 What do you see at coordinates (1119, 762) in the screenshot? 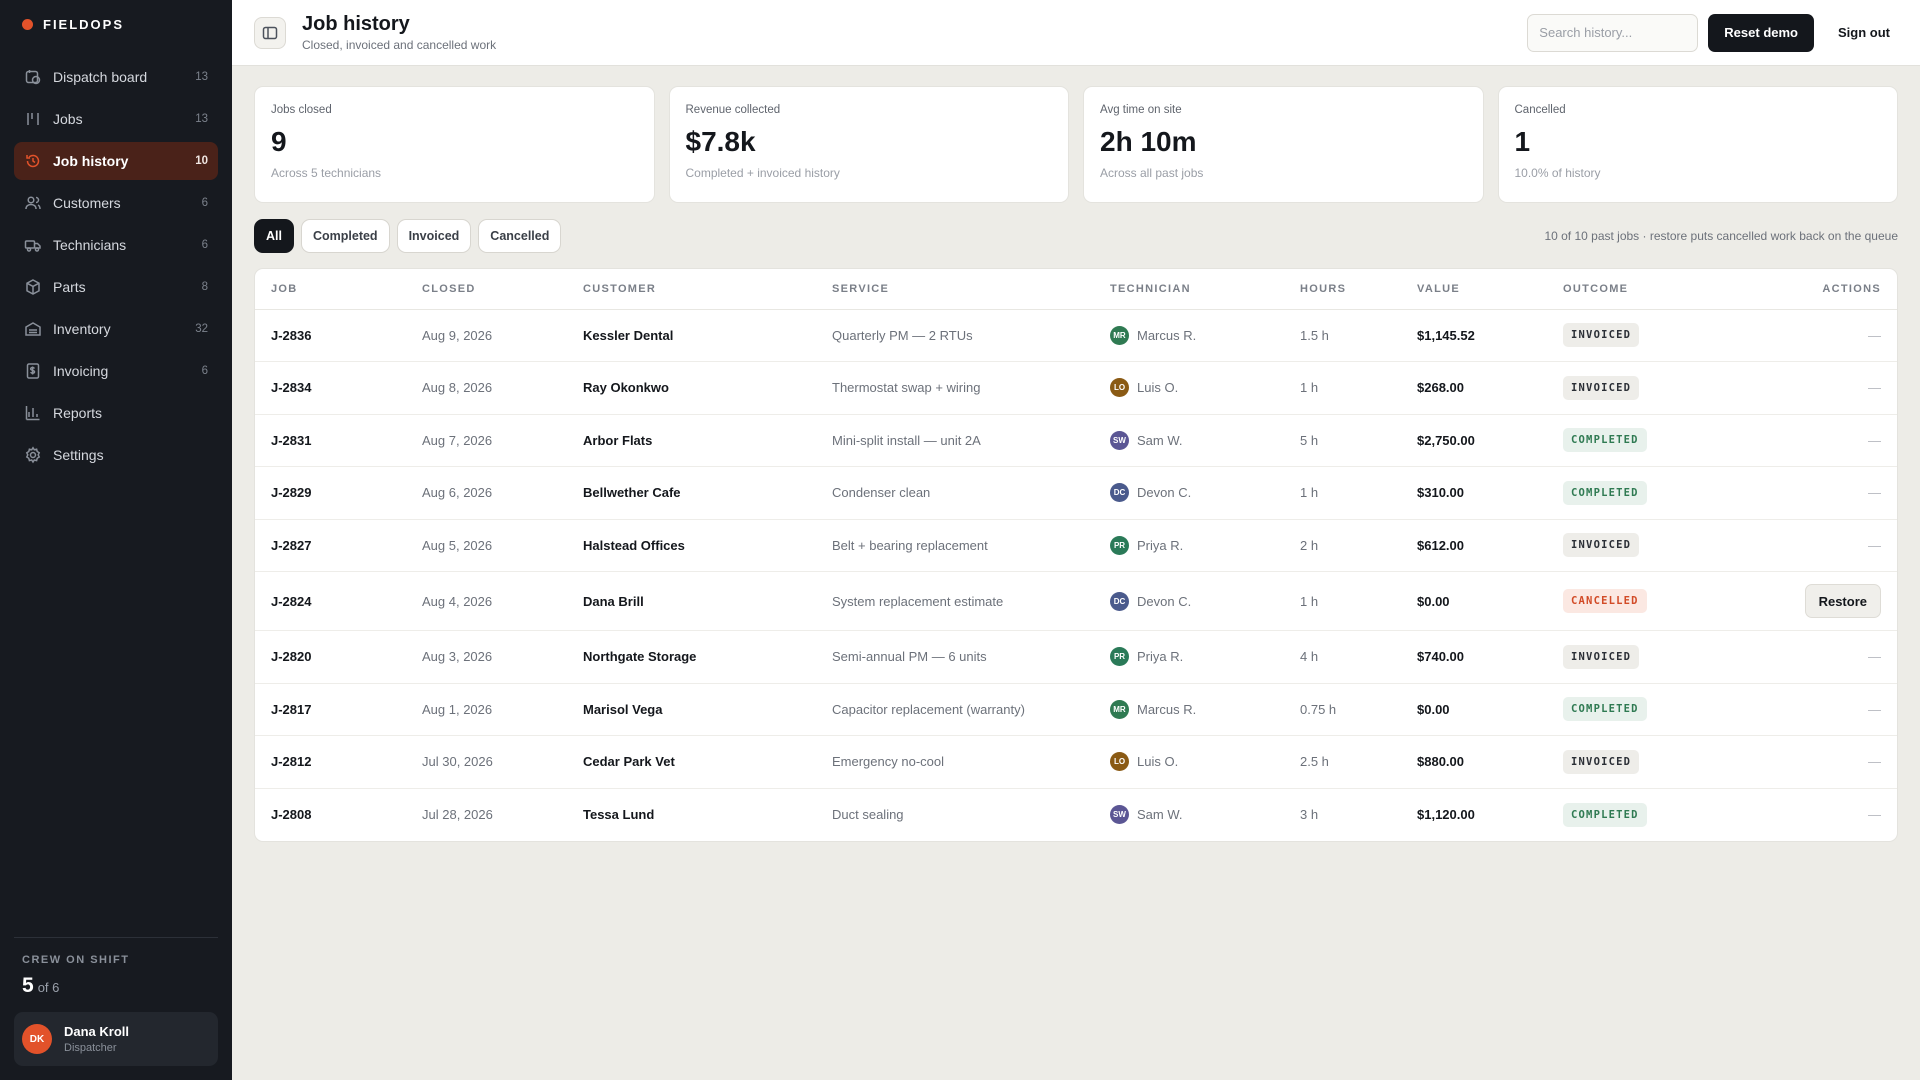
I see `technician-avatar: LO` at bounding box center [1119, 762].